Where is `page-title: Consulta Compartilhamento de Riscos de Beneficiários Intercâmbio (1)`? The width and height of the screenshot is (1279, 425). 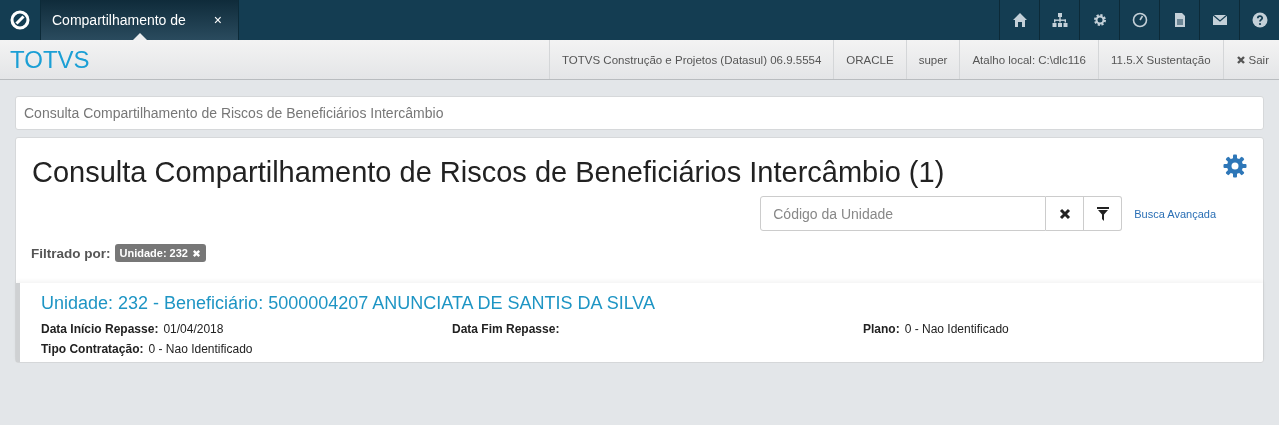
page-title: Consulta Compartilhamento de Riscos de Beneficiários Intercâmbio (1) is located at coordinates (488, 172).